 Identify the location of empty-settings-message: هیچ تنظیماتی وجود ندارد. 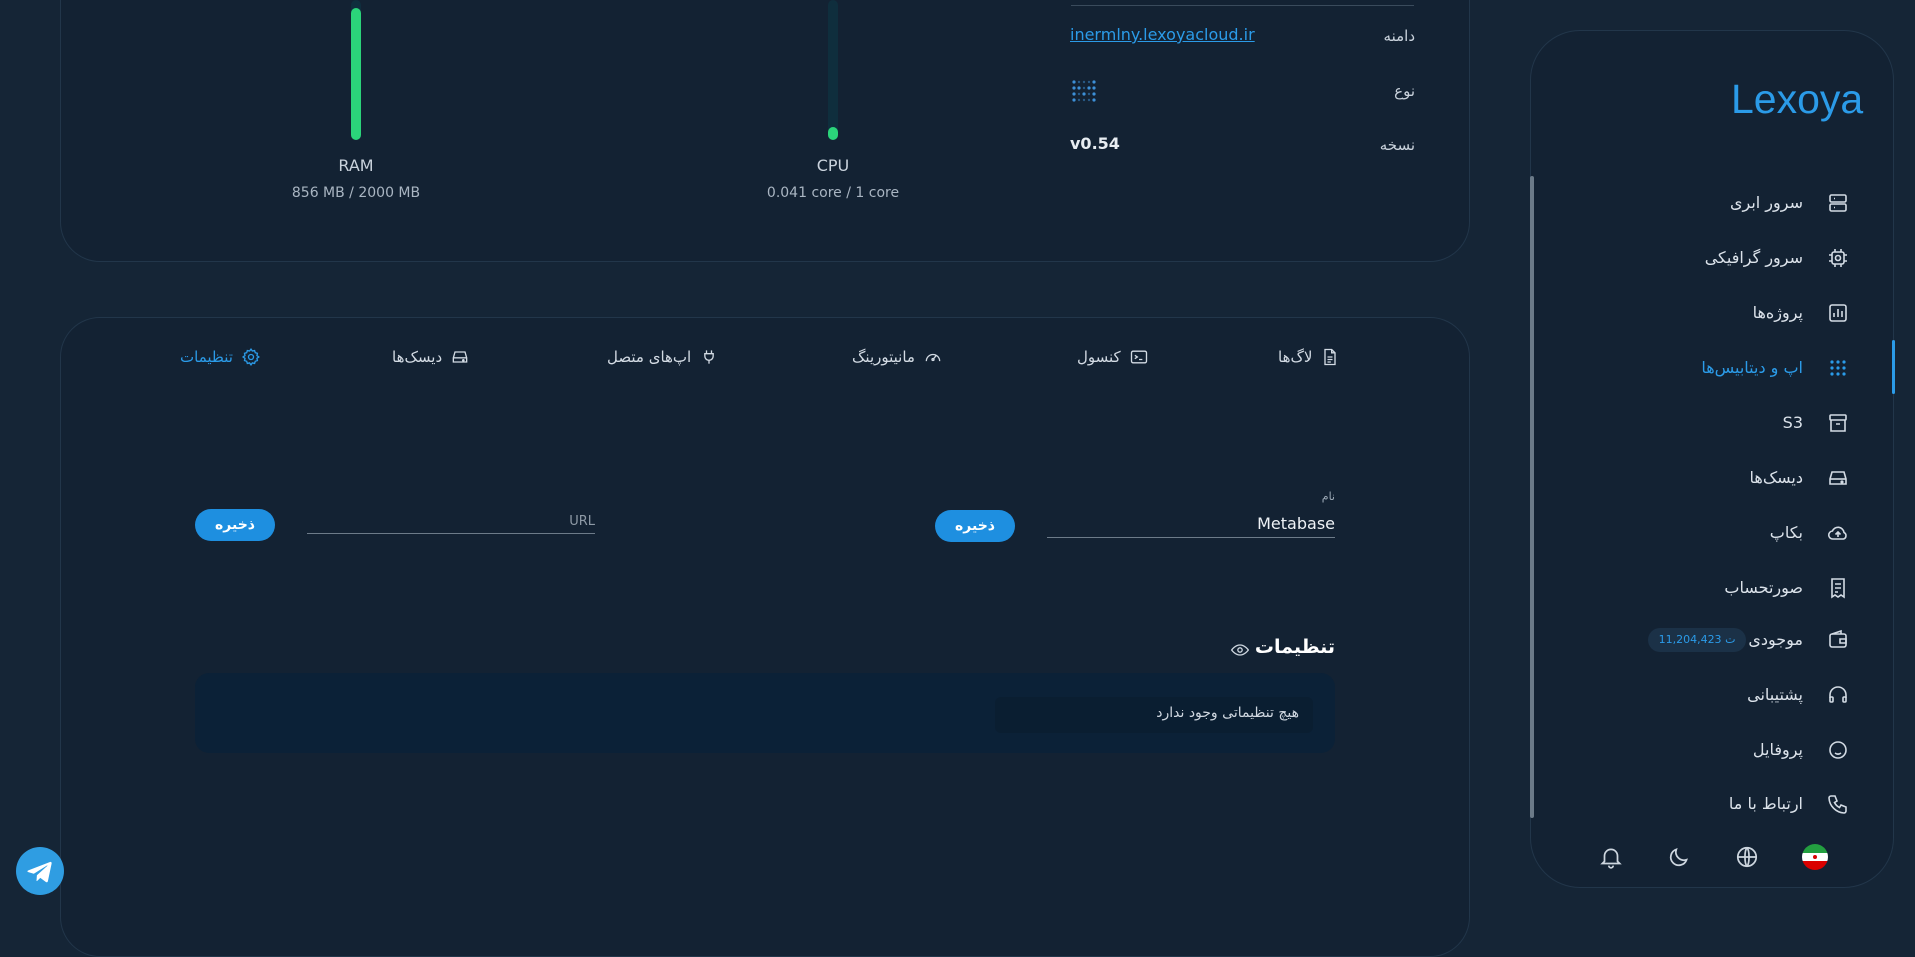
(1154, 715).